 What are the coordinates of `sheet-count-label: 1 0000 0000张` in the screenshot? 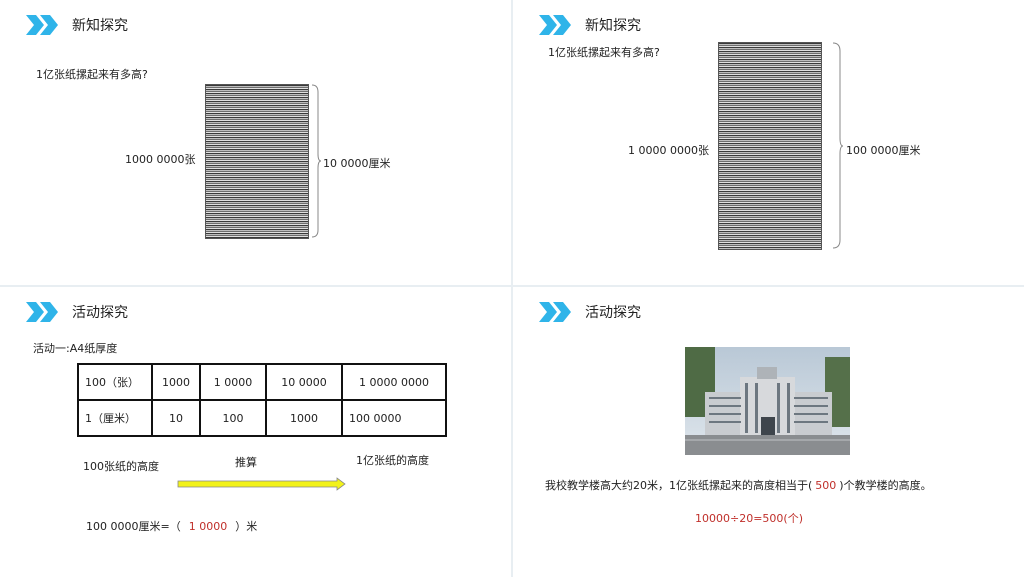 It's located at (668, 150).